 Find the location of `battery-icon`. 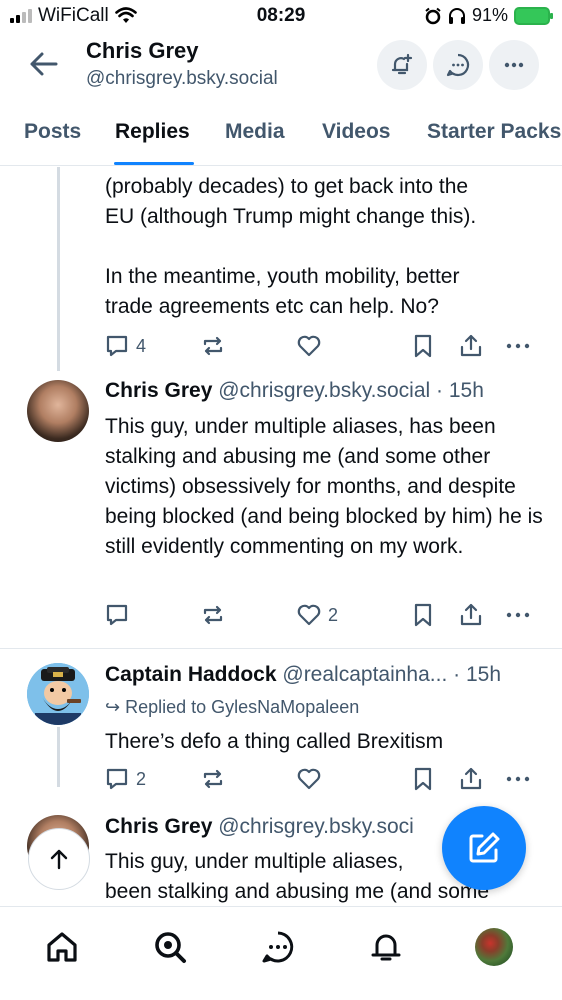

battery-icon is located at coordinates (533, 15).